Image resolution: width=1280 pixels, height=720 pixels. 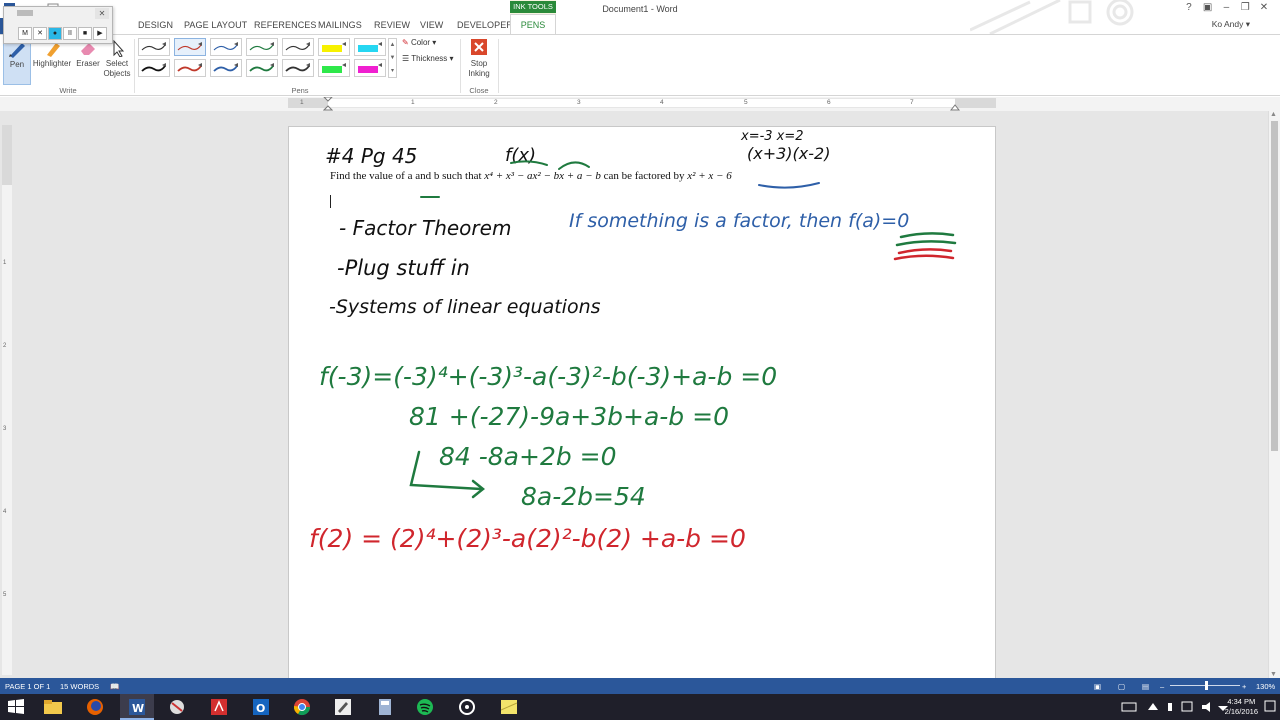 What do you see at coordinates (343, 707) in the screenshot?
I see `inkscape-icon` at bounding box center [343, 707].